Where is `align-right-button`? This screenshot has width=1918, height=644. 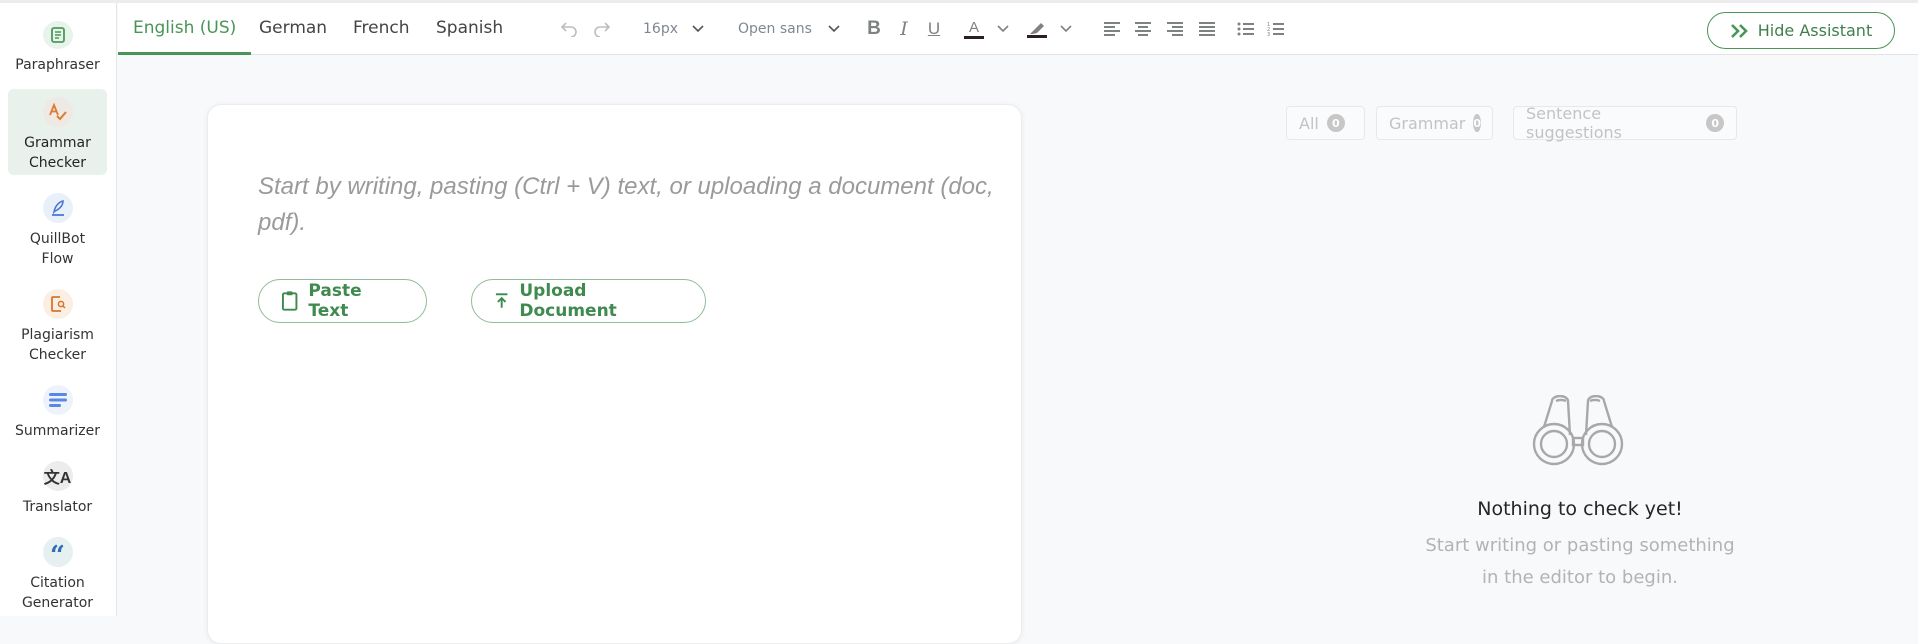
align-right-button is located at coordinates (1175, 29).